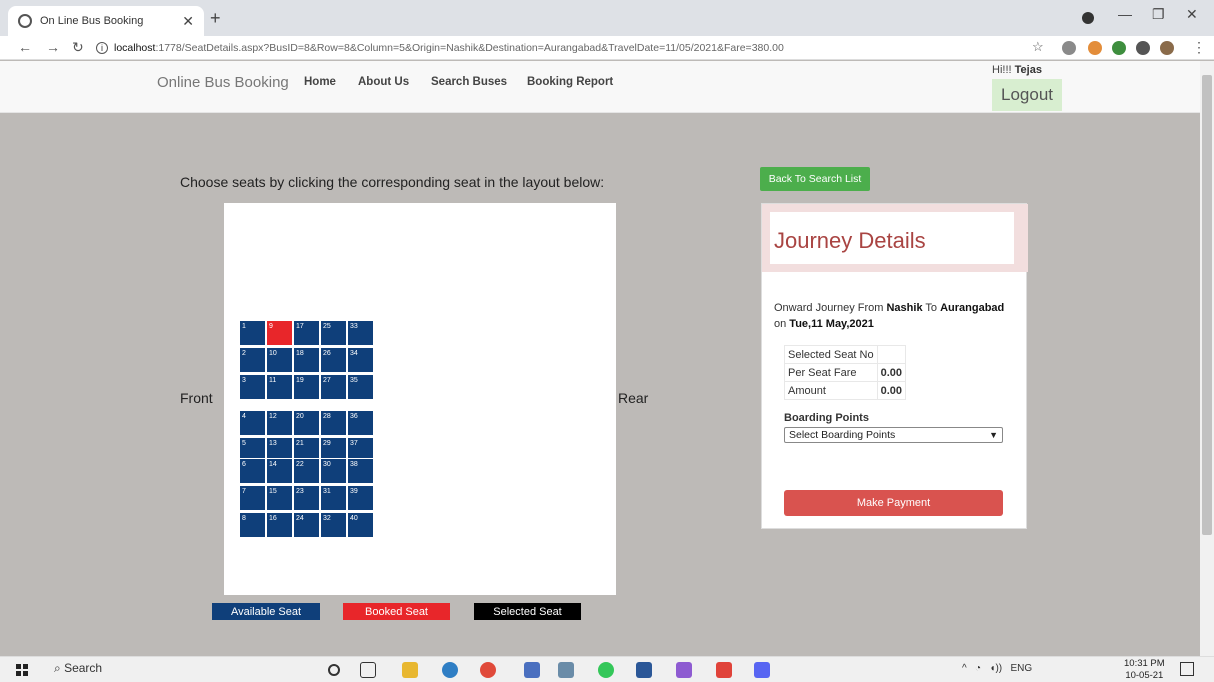 This screenshot has height=682, width=1214. I want to click on browser-tab: On Line Bus Booking ✕, so click(106, 21).